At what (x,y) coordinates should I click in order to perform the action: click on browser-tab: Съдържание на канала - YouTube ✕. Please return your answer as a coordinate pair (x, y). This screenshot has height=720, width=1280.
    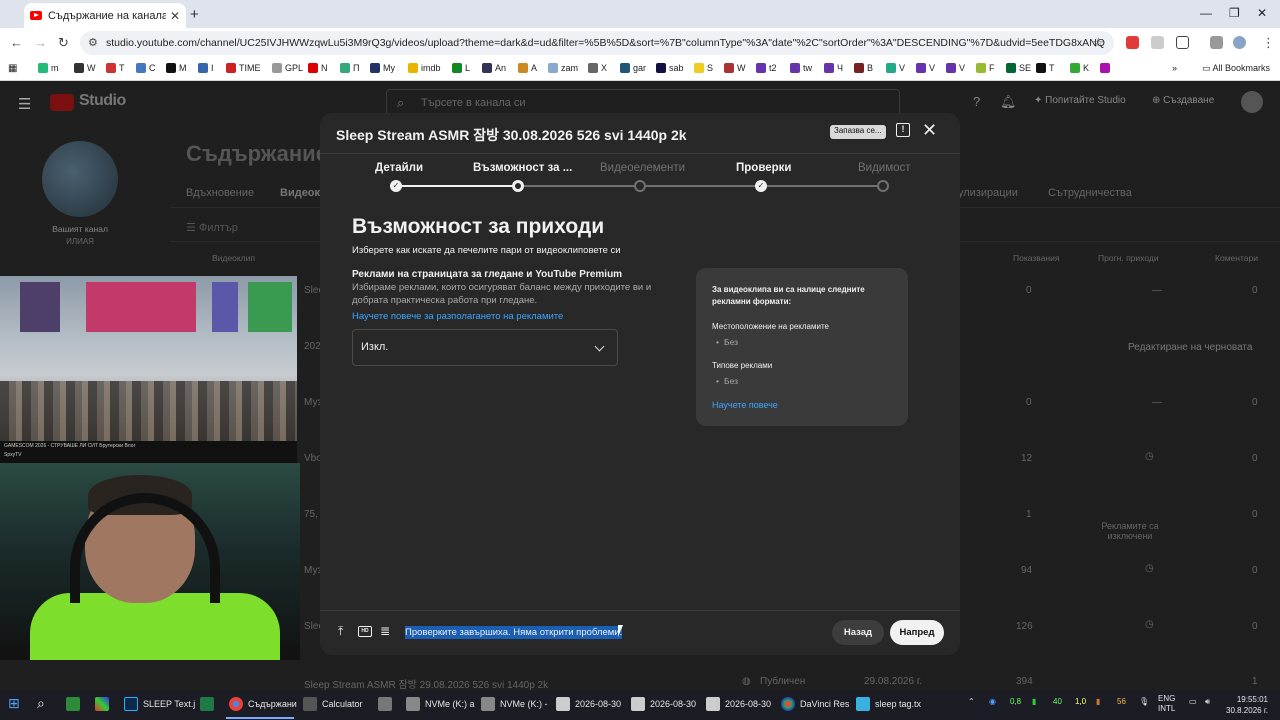
    Looking at the image, I should click on (105, 15).